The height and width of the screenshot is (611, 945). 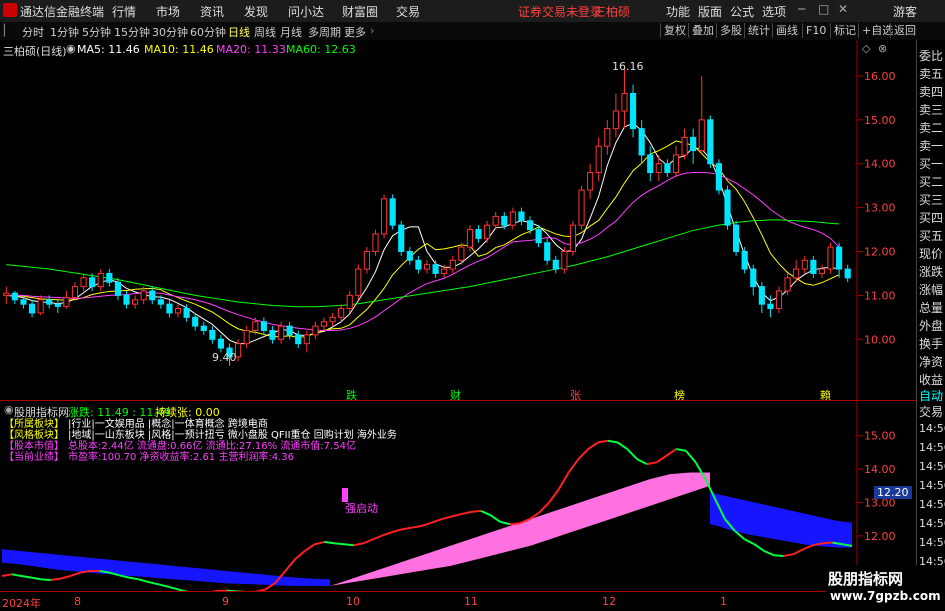 What do you see at coordinates (372, 30) in the screenshot?
I see `more-chevron-icon: ›` at bounding box center [372, 30].